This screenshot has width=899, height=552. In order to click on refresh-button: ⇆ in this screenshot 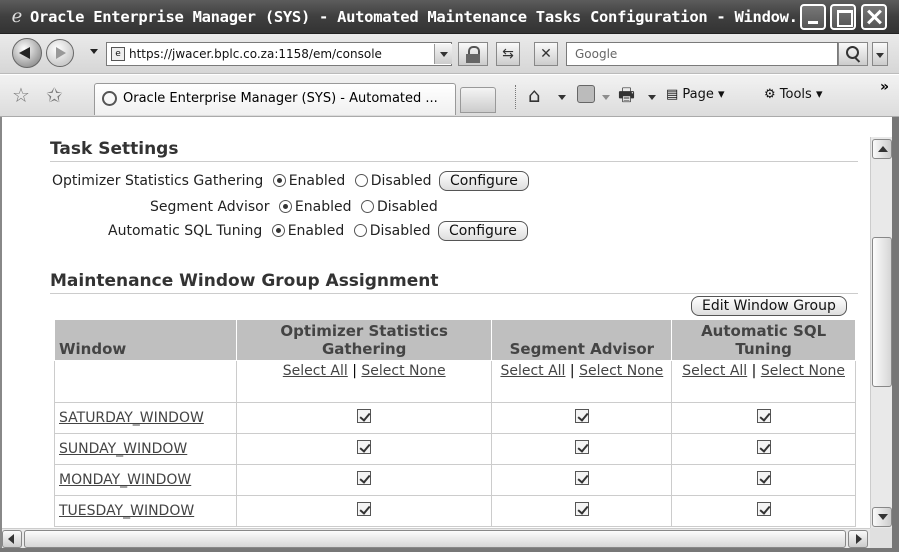, I will do `click(508, 54)`.